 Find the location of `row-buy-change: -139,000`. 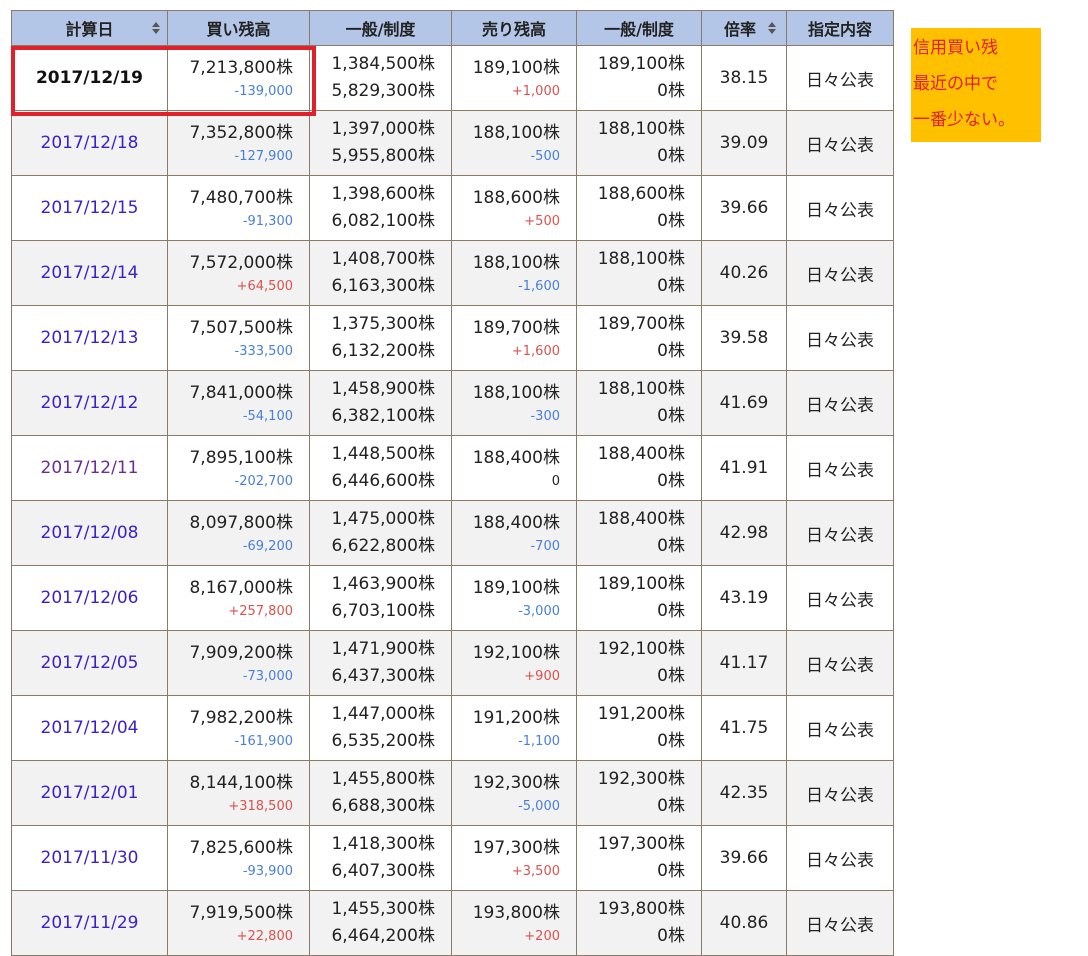

row-buy-change: -139,000 is located at coordinates (263, 91).